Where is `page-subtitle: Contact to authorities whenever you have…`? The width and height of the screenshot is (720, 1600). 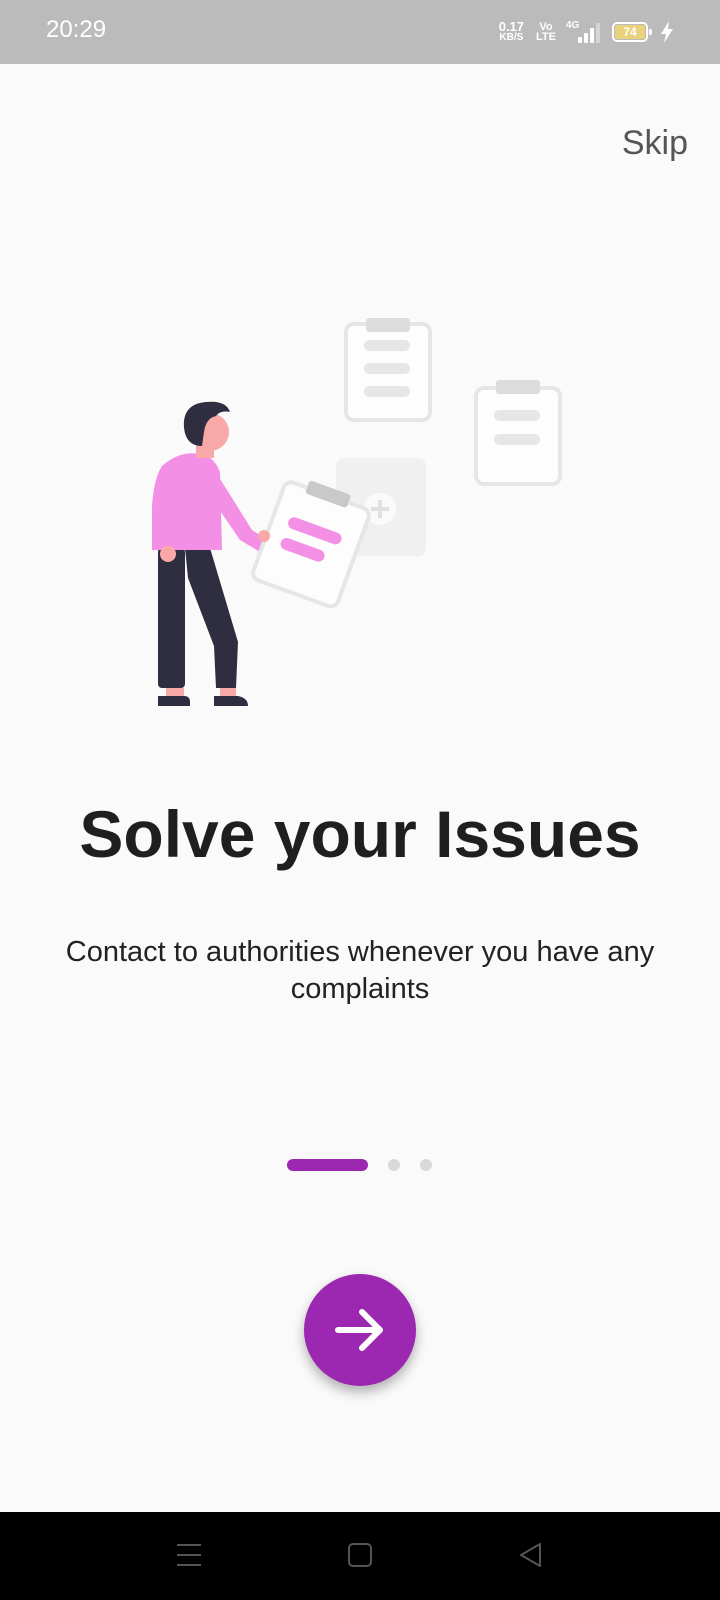
page-subtitle: Contact to authorities whenever you have… is located at coordinates (360, 970).